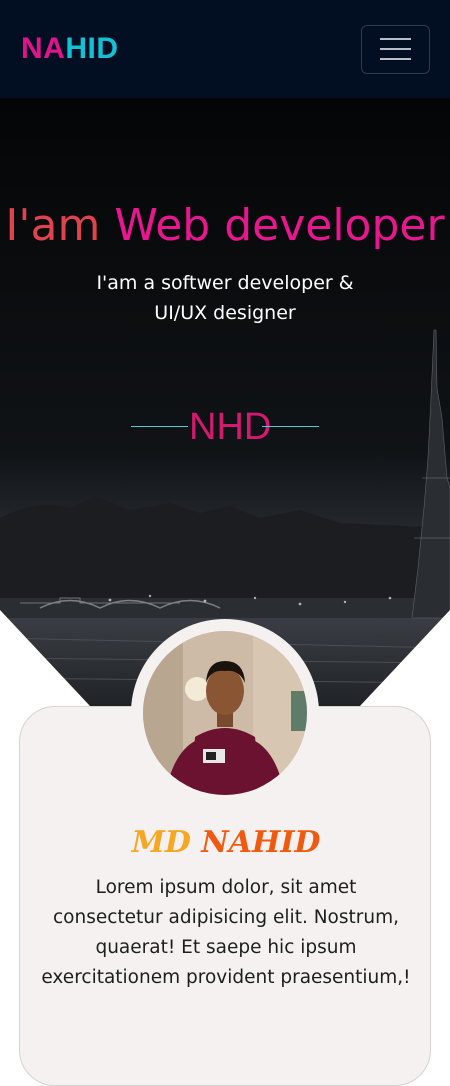 Image resolution: width=450 pixels, height=1086 pixels. I want to click on hero-title: I'am Web developer, so click(225, 226).